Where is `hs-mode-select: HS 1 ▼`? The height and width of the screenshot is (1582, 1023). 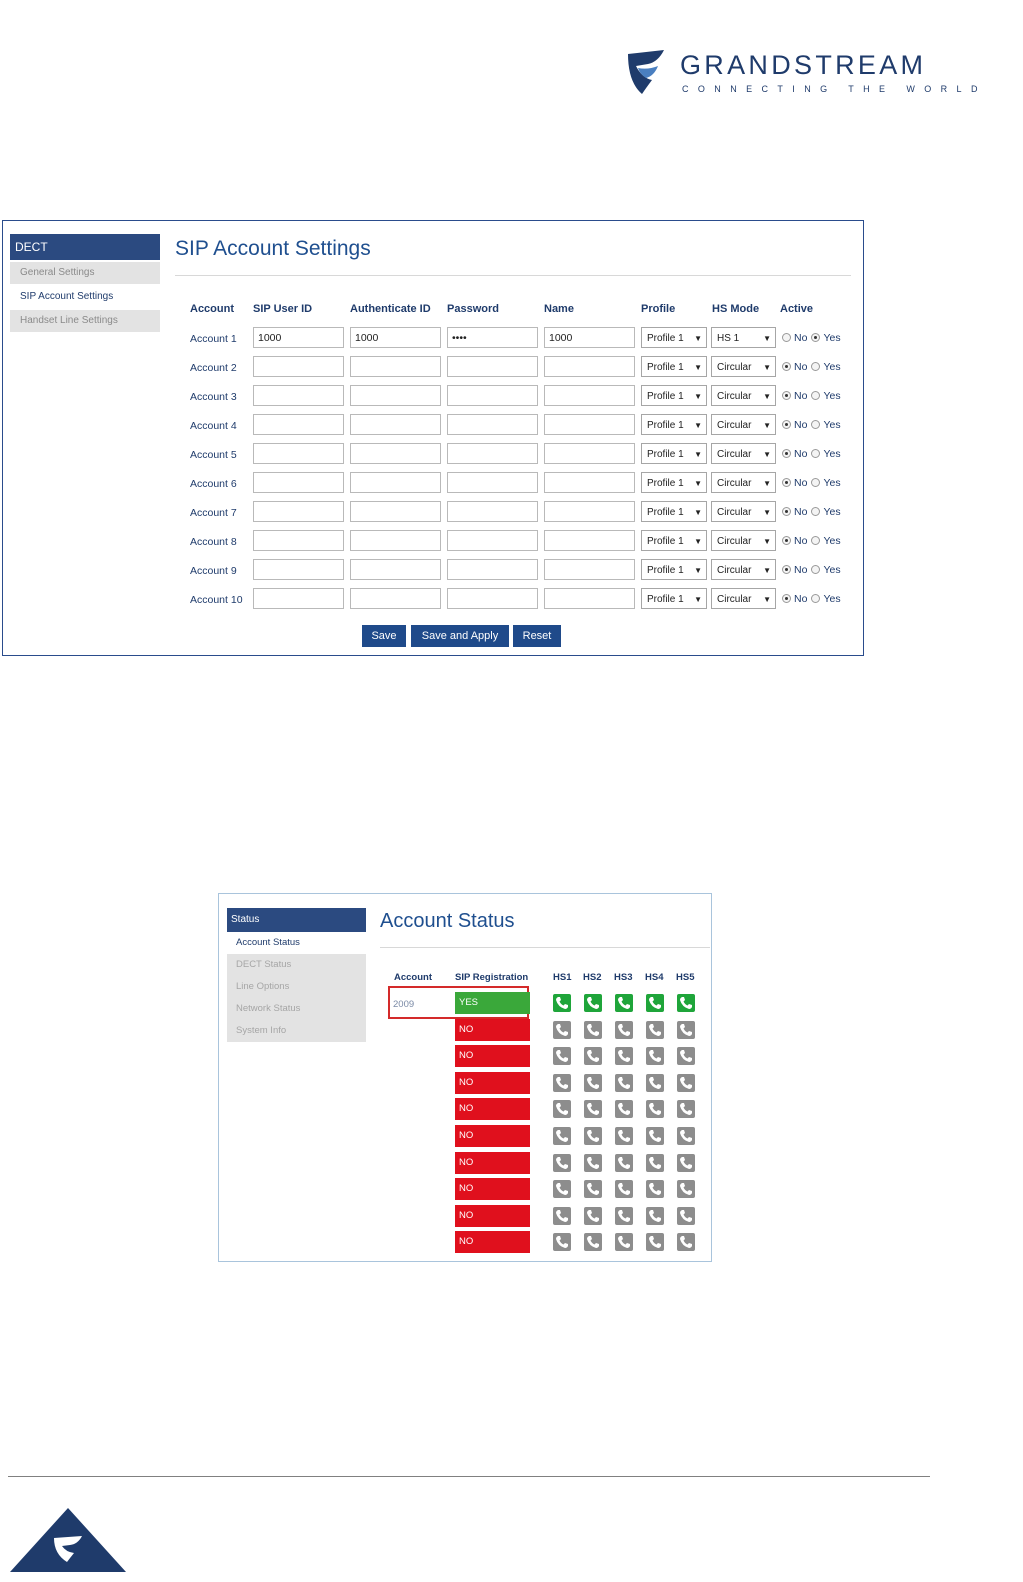 hs-mode-select: HS 1 ▼ is located at coordinates (743, 337).